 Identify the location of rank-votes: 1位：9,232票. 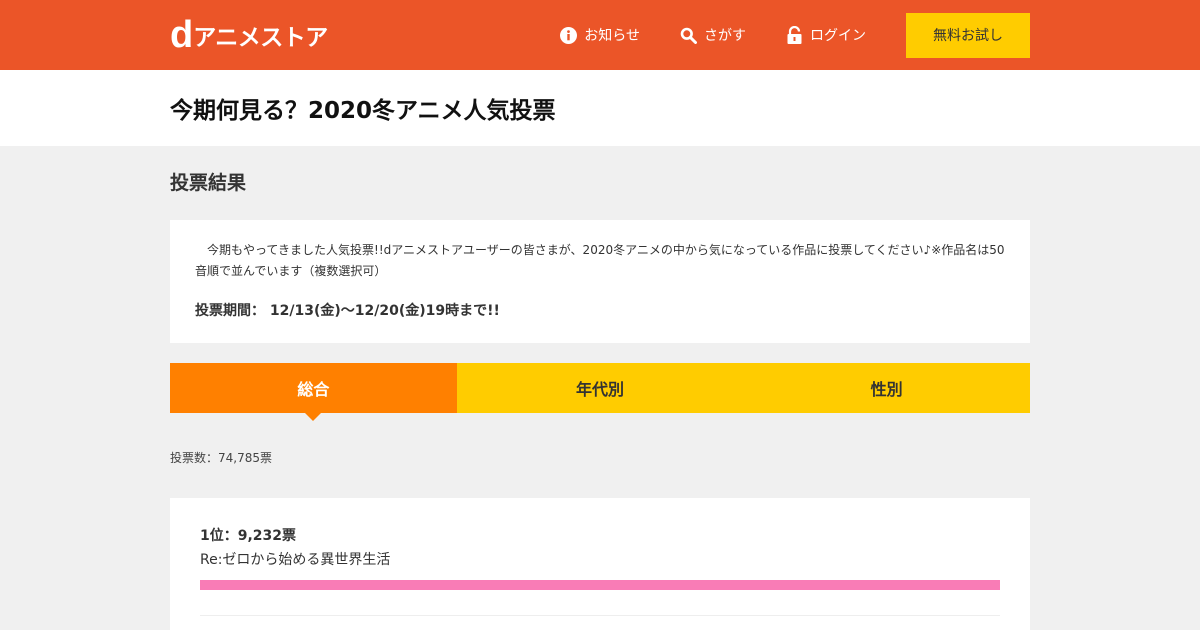
(248, 536).